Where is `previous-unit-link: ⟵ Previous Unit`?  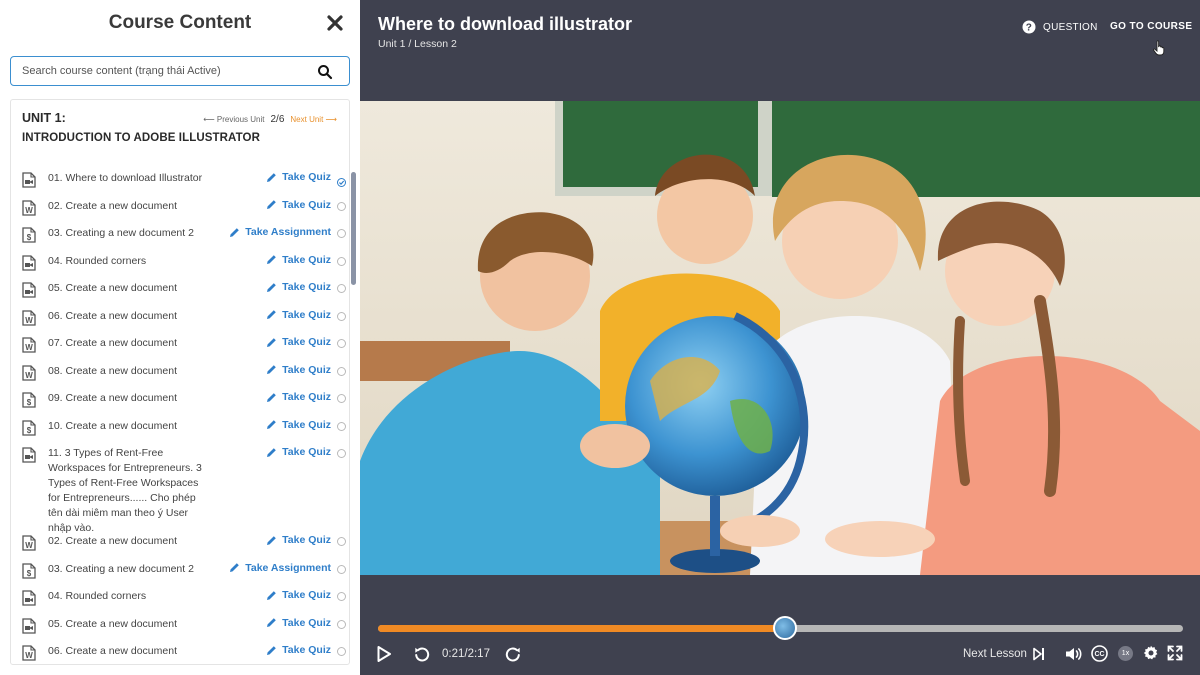
previous-unit-link: ⟵ Previous Unit is located at coordinates (233, 119).